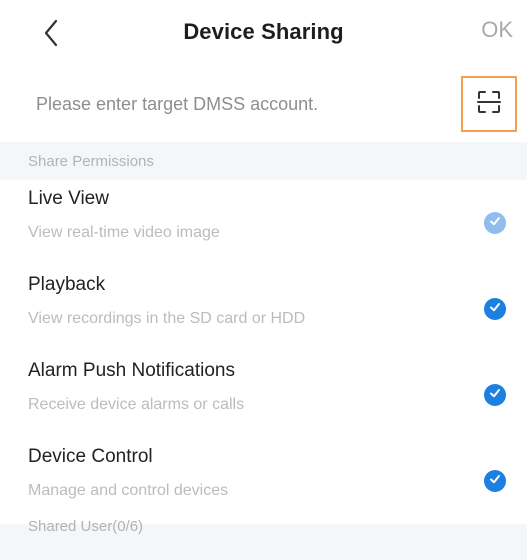  Describe the element at coordinates (90, 456) in the screenshot. I see `permission-title: Device Control` at that location.